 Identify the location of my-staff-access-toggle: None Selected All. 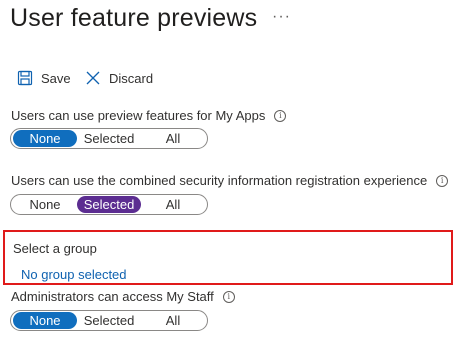
(109, 320).